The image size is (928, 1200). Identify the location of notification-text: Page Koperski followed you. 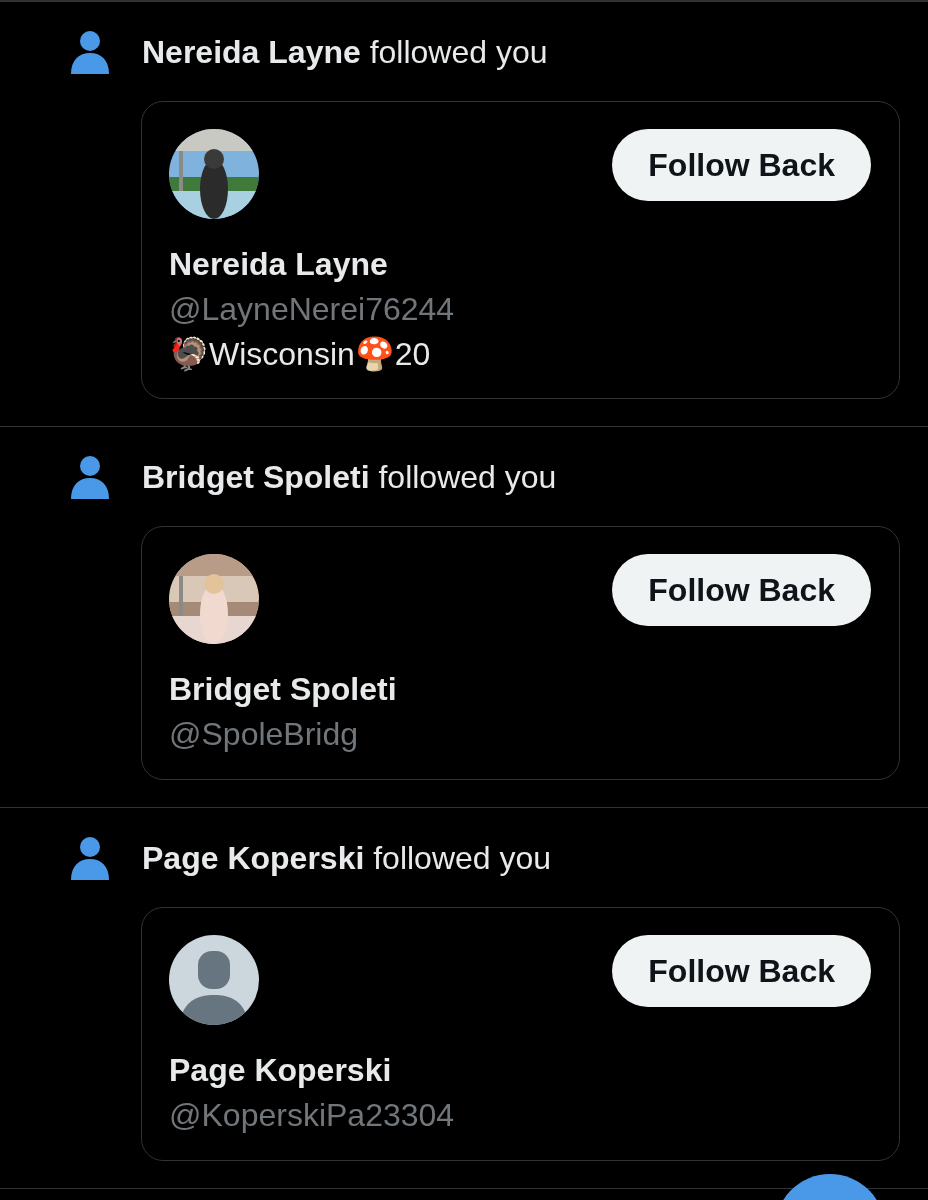
(347, 858).